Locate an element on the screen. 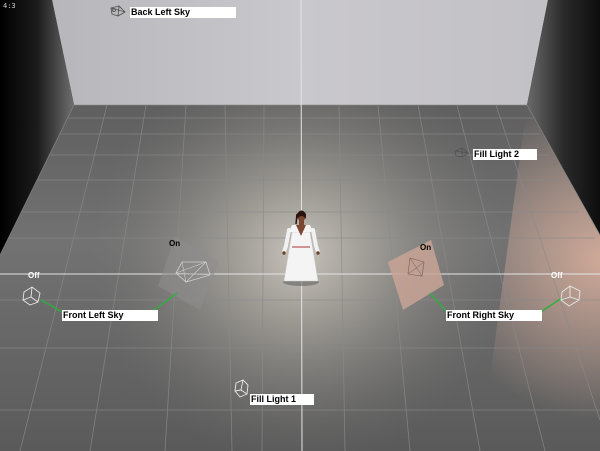 The height and width of the screenshot is (451, 600). front-right-sky-label: Front Right Sky is located at coordinates (494, 315).